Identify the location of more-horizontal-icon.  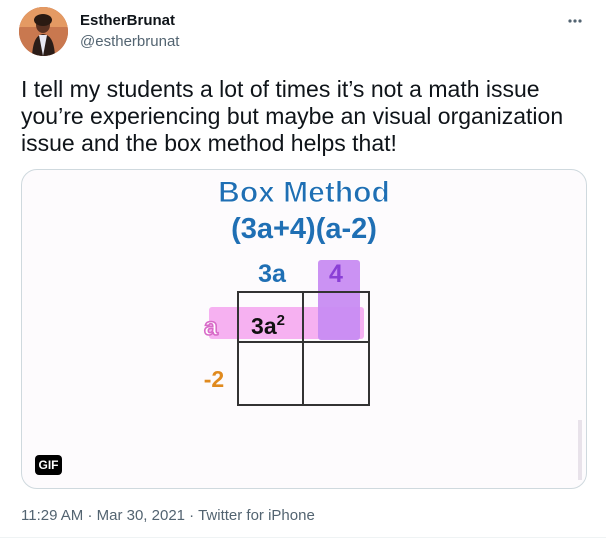
(575, 21).